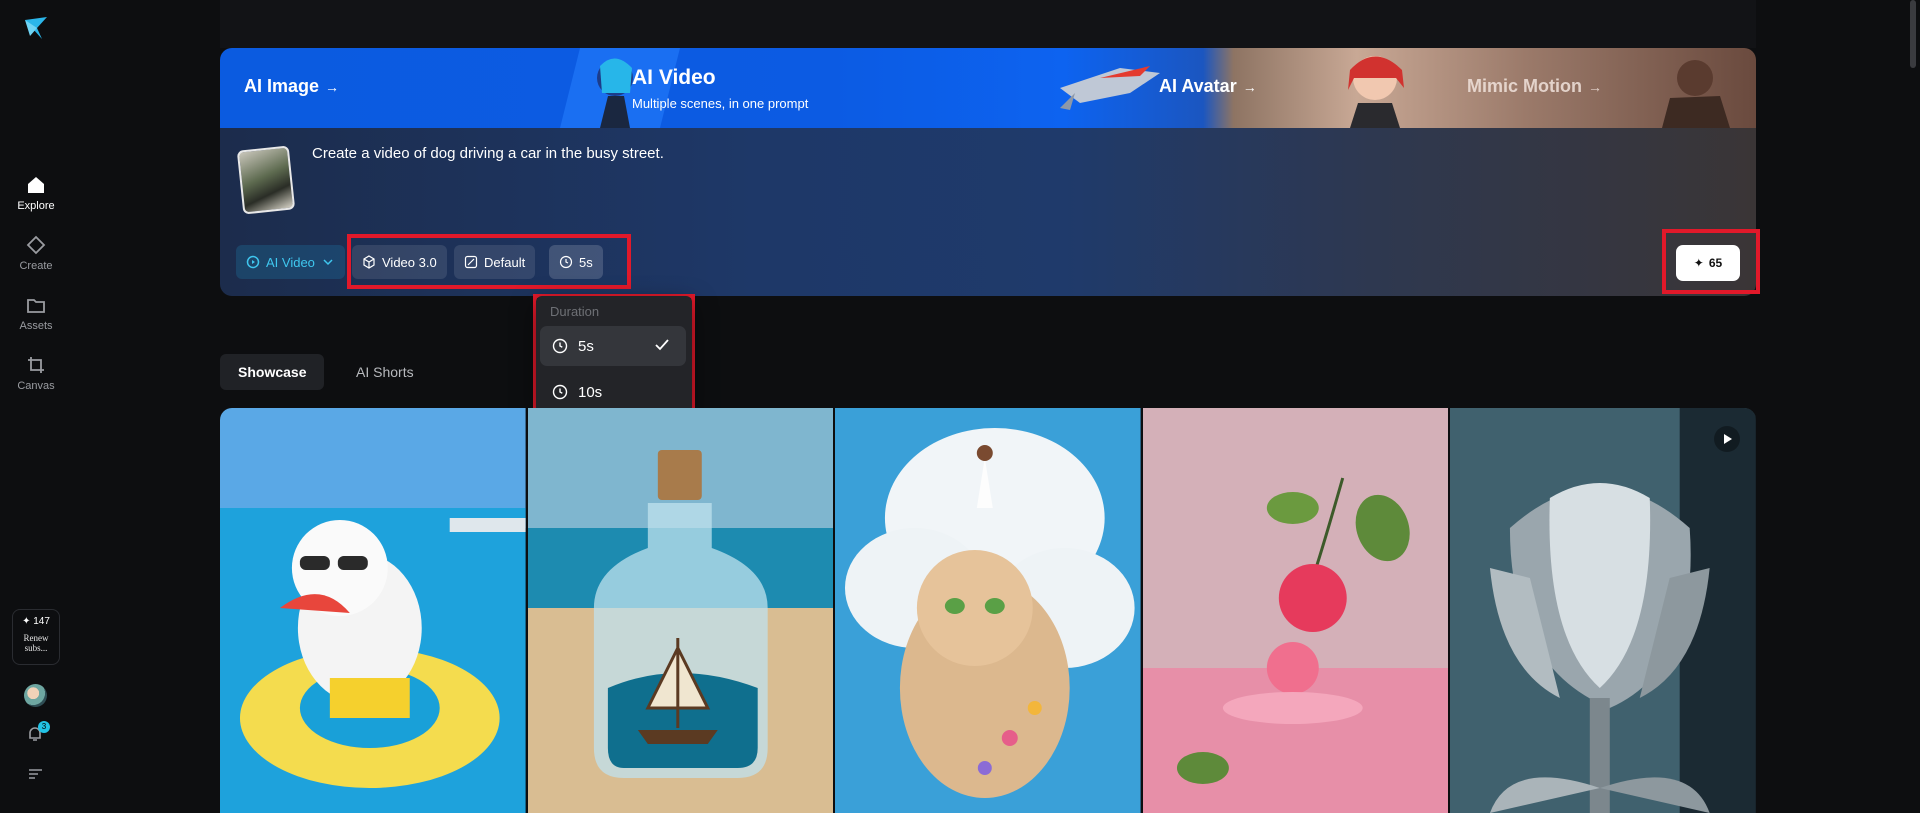 This screenshot has width=1920, height=813. I want to click on checkmark-icon, so click(662, 345).